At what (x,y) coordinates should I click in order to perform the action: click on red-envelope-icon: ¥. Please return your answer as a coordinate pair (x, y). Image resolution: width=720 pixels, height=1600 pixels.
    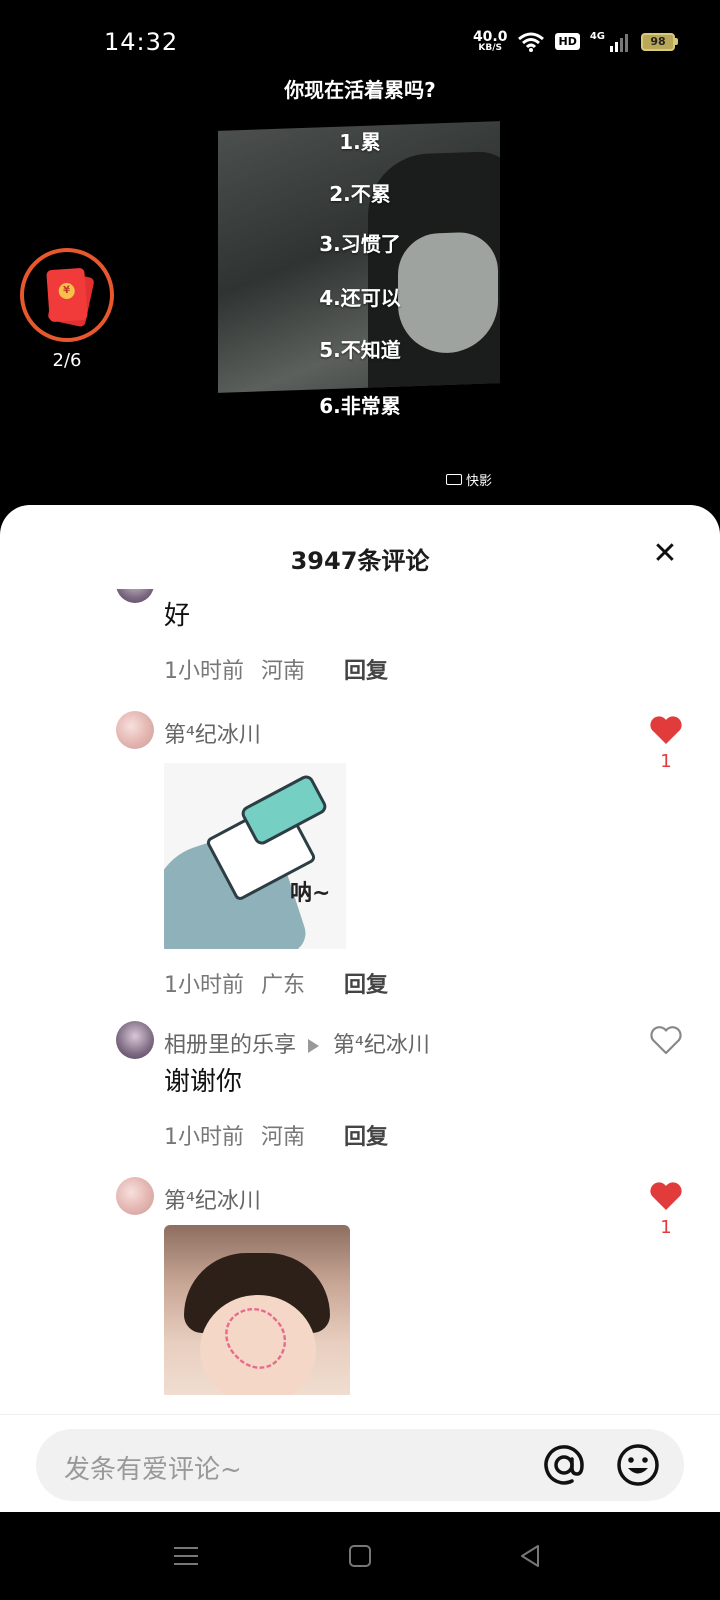
    Looking at the image, I should click on (67, 295).